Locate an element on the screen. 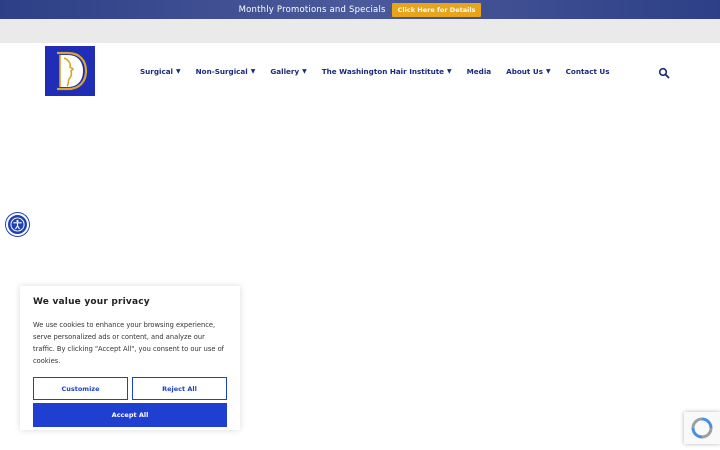 The height and width of the screenshot is (450, 720). nav-item-label: Non-Surgical is located at coordinates (221, 71).